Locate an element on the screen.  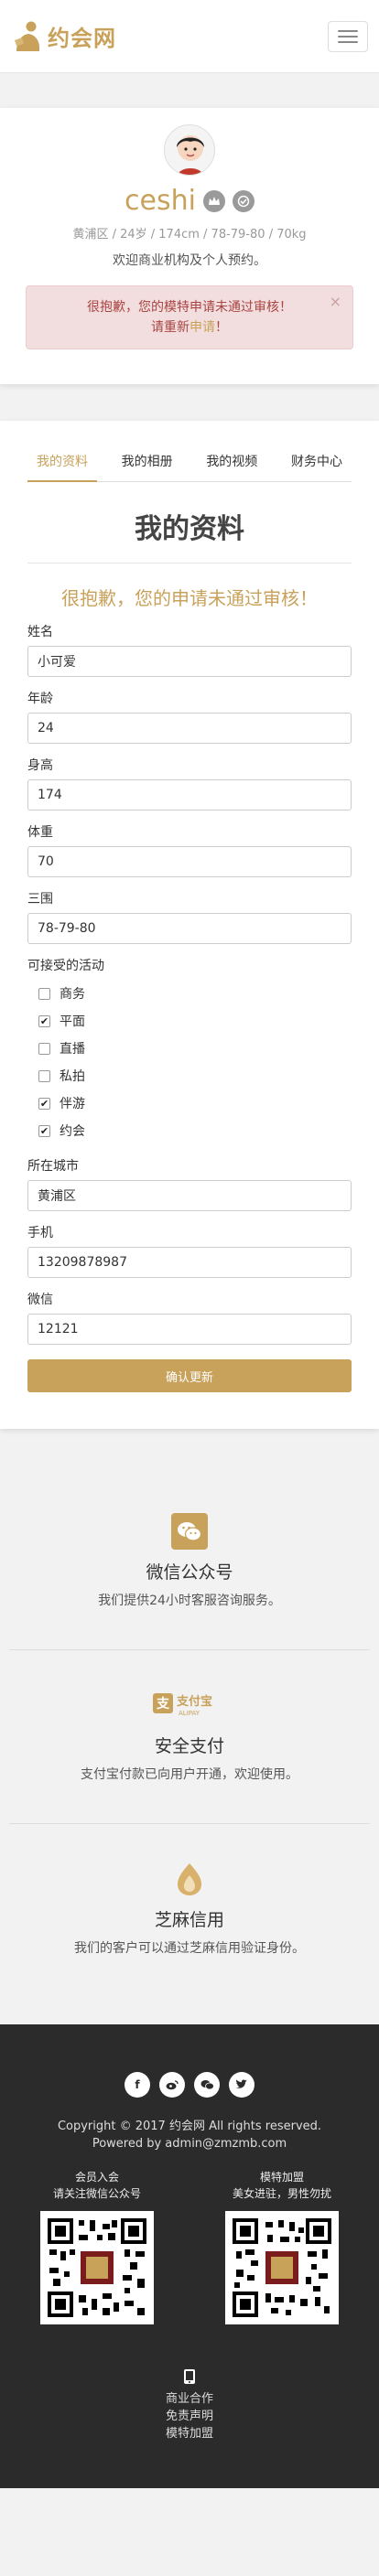
facebook-icon: f is located at coordinates (137, 2085).